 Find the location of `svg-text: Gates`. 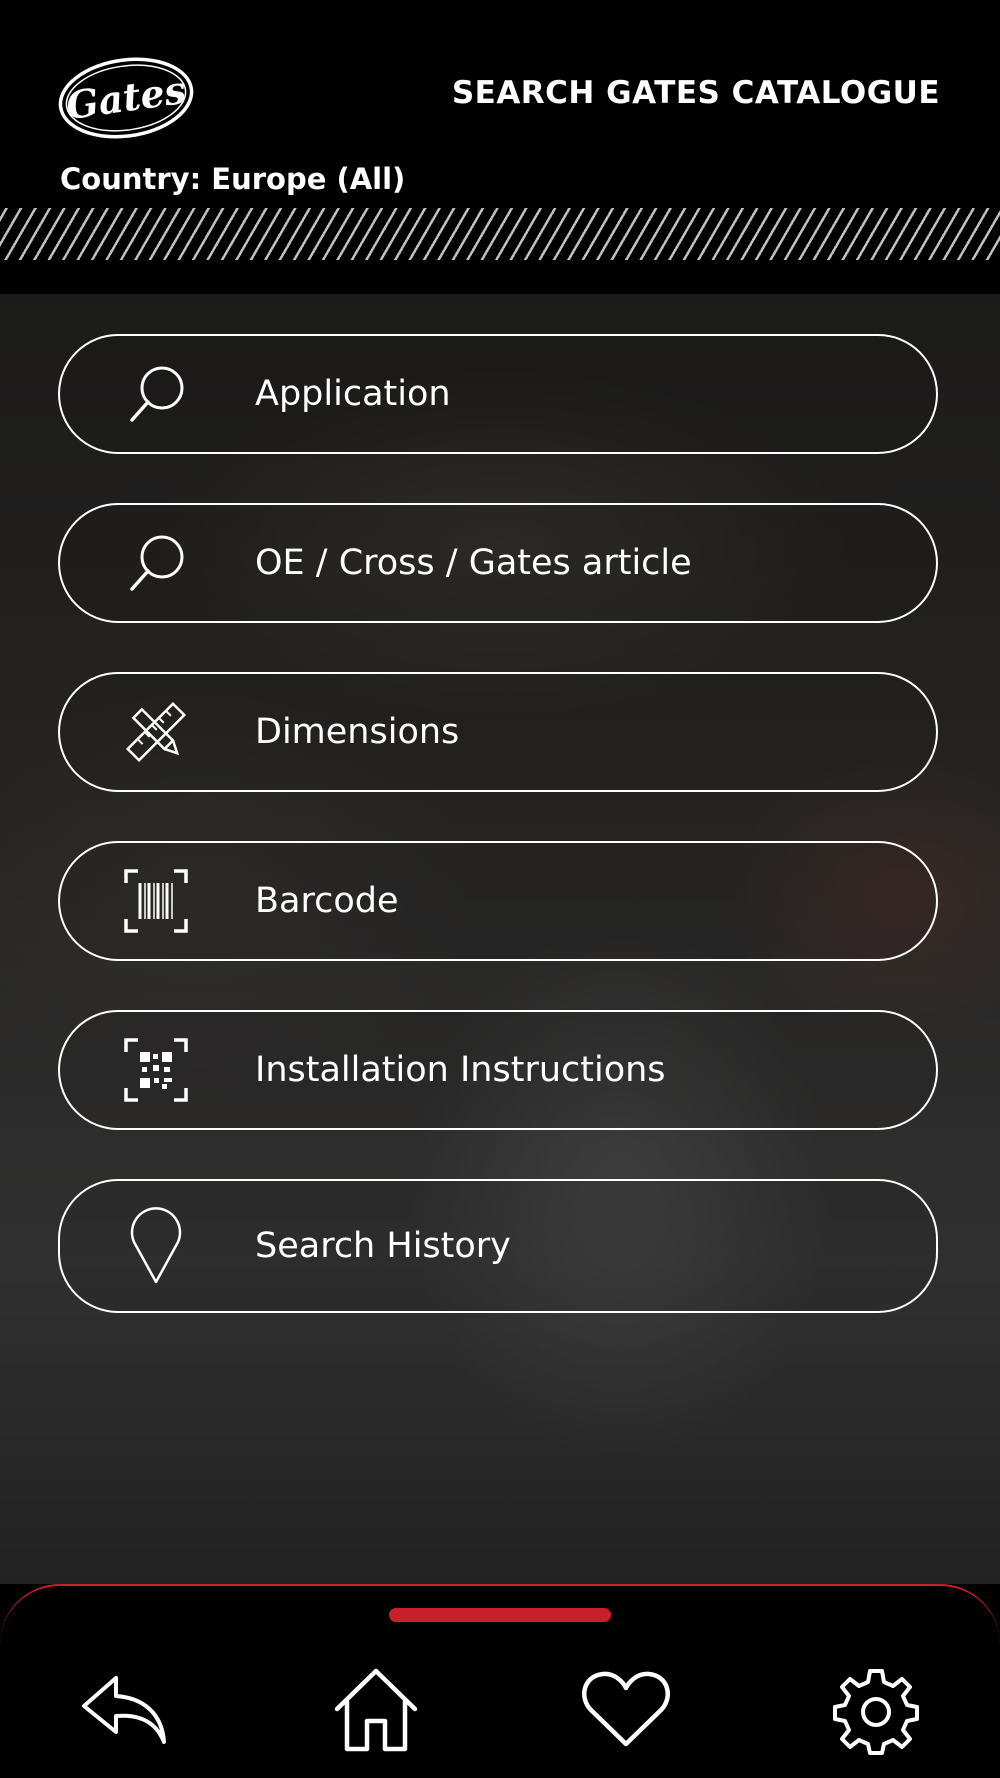

svg-text: Gates is located at coordinates (125, 97).